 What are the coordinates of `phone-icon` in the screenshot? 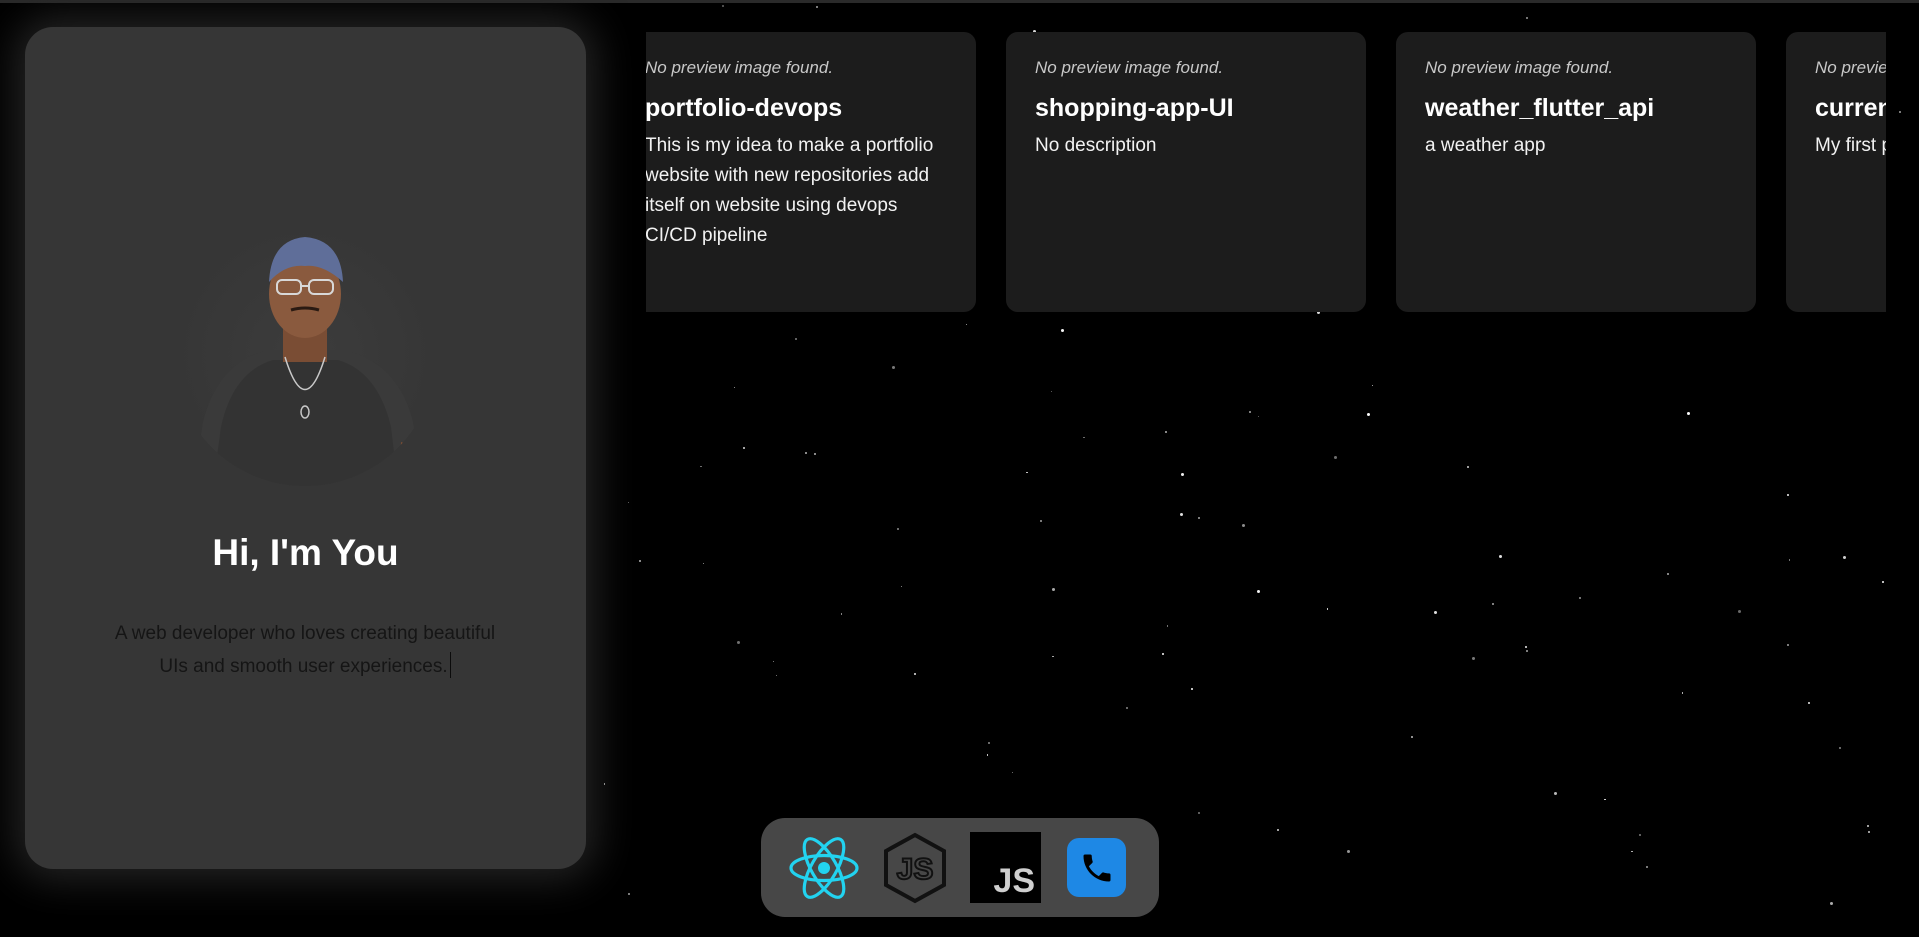 It's located at (1096, 867).